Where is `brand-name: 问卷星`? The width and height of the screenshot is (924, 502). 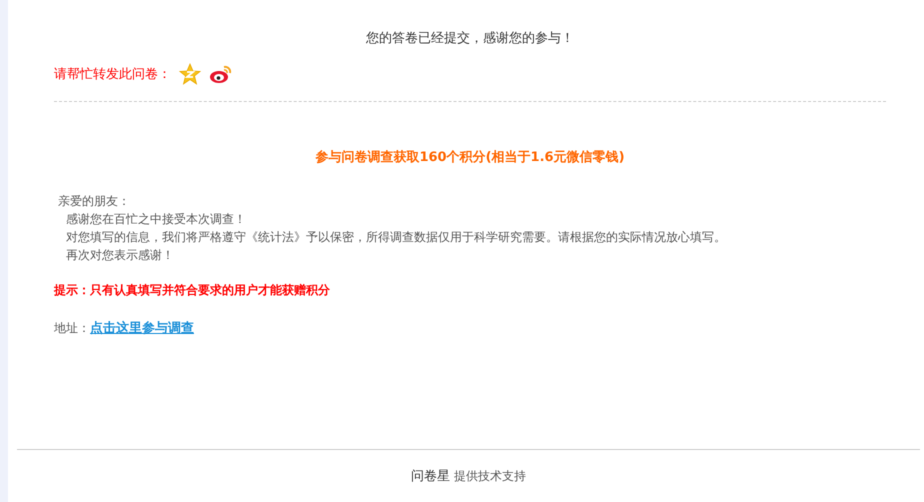 brand-name: 问卷星 is located at coordinates (430, 476).